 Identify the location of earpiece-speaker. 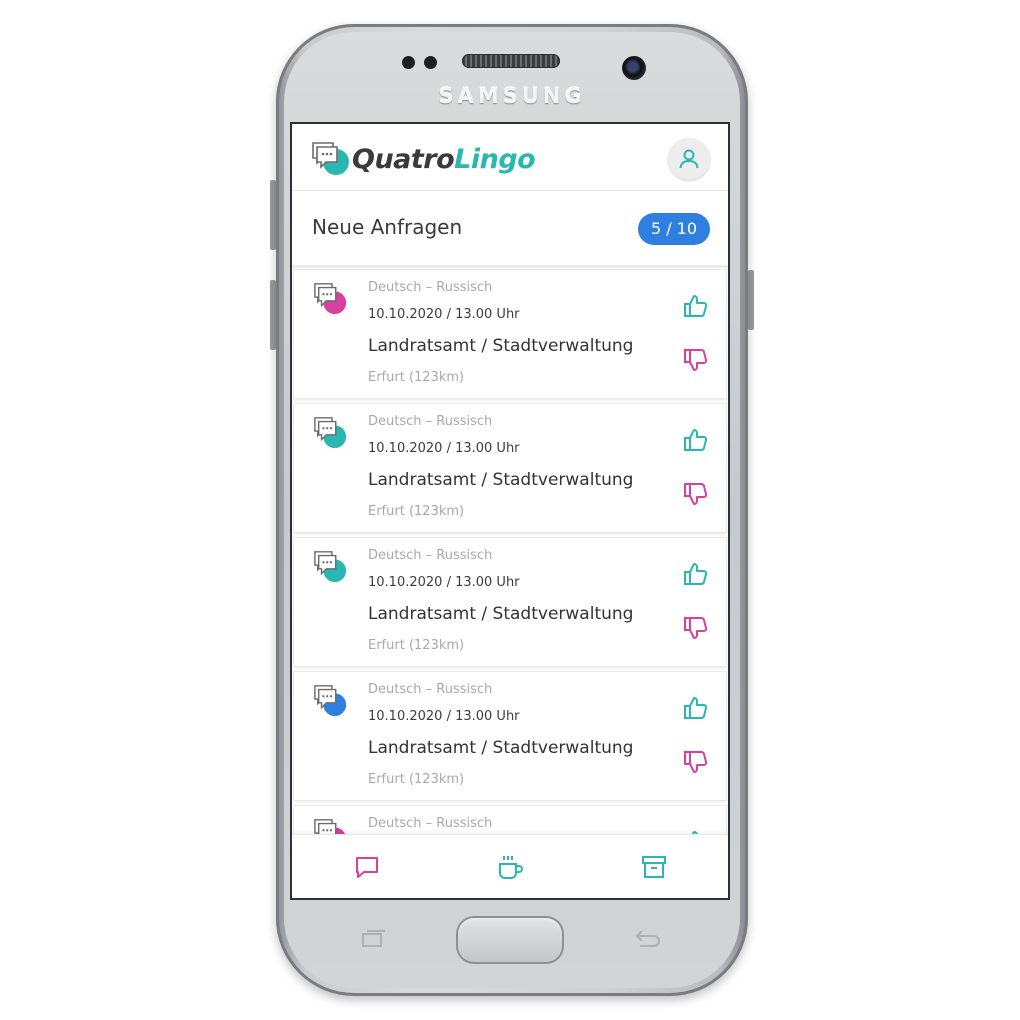
(511, 61).